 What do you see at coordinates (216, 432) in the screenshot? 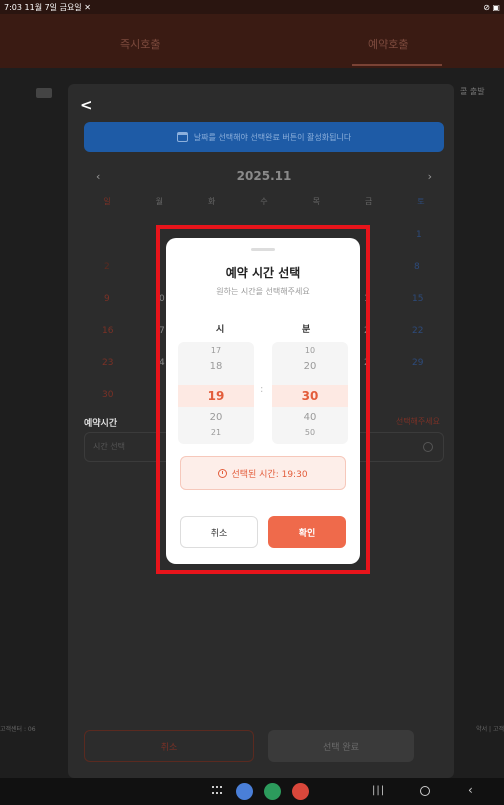
I see `hour-option: 21` at bounding box center [216, 432].